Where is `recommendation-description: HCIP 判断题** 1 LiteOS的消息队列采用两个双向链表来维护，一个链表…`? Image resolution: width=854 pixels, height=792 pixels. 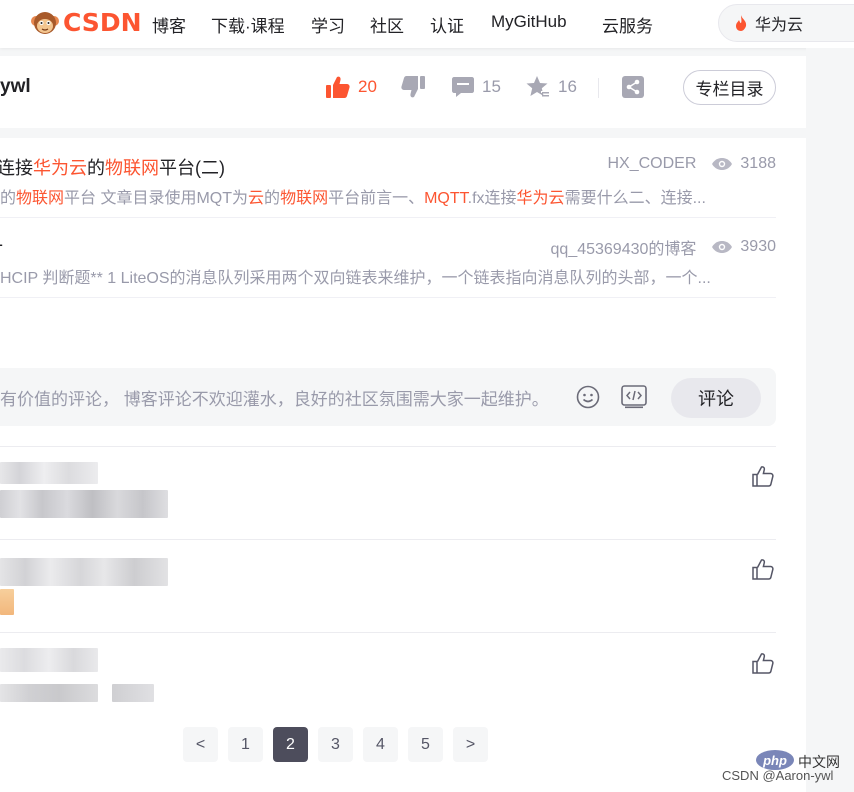
recommendation-description: HCIP 判断题** 1 LiteOS的消息队列采用两个双向链表来维护，一个链表… is located at coordinates (388, 276).